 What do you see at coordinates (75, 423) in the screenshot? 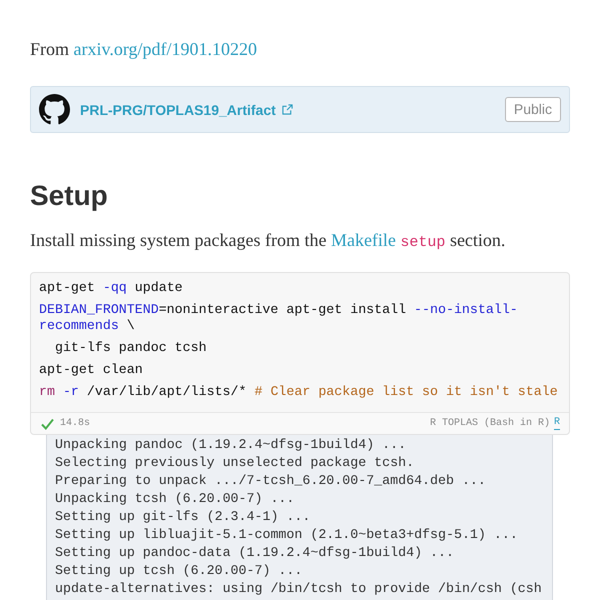
I see `duration-text: 14.8s` at bounding box center [75, 423].